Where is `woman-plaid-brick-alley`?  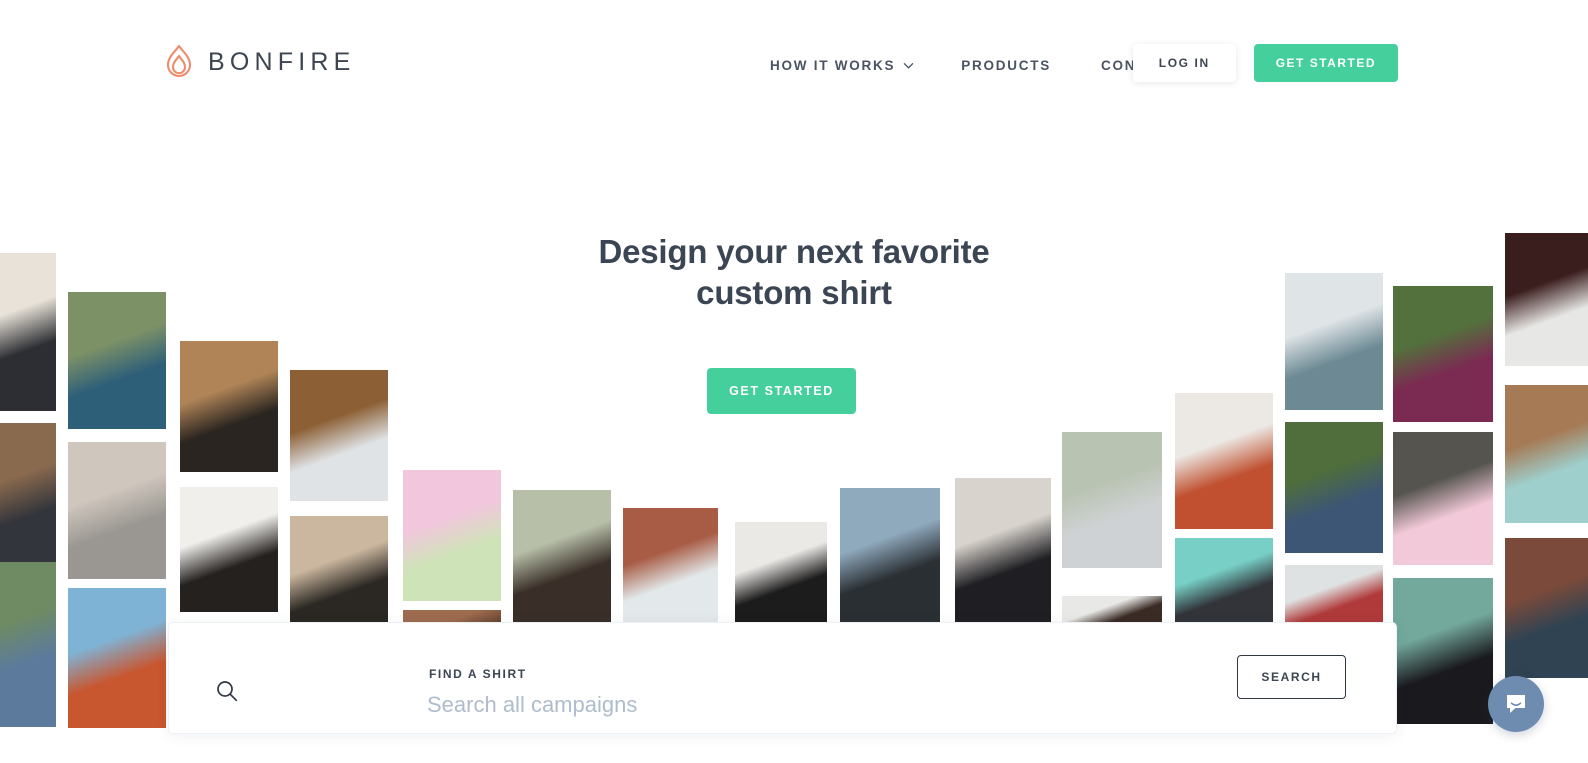 woman-plaid-brick-alley is located at coordinates (1546, 608).